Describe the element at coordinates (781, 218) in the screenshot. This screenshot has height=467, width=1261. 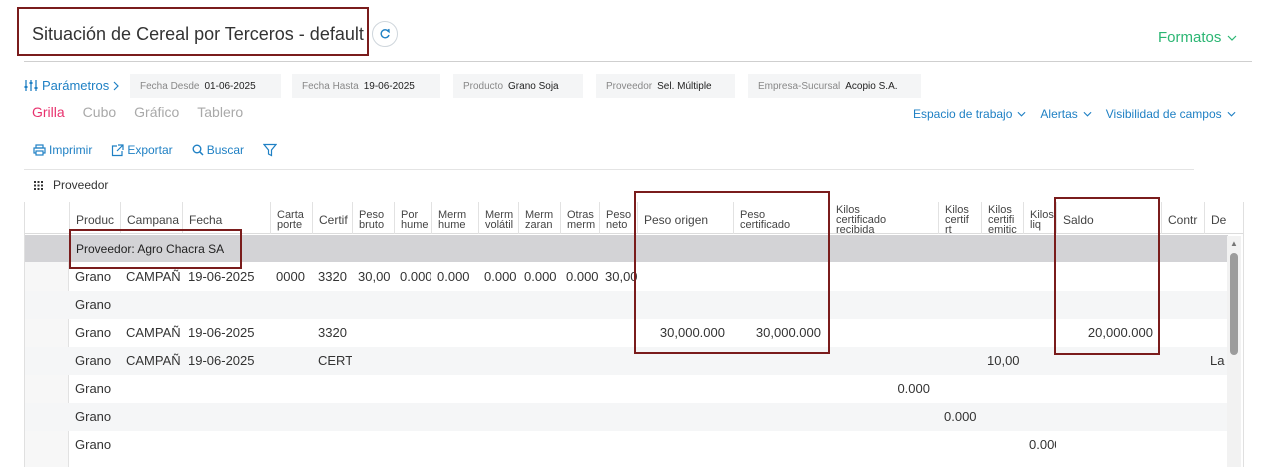
I see `column-header: Peso certificado` at that location.